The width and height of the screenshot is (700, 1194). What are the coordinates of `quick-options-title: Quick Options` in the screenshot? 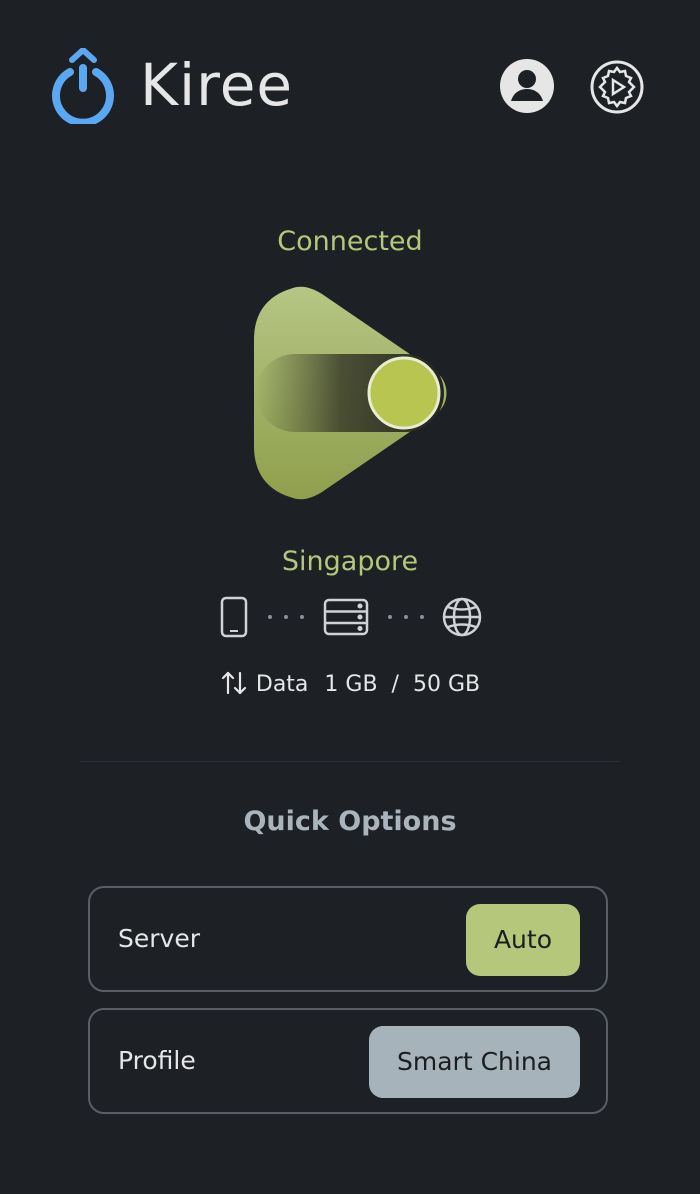 It's located at (350, 821).